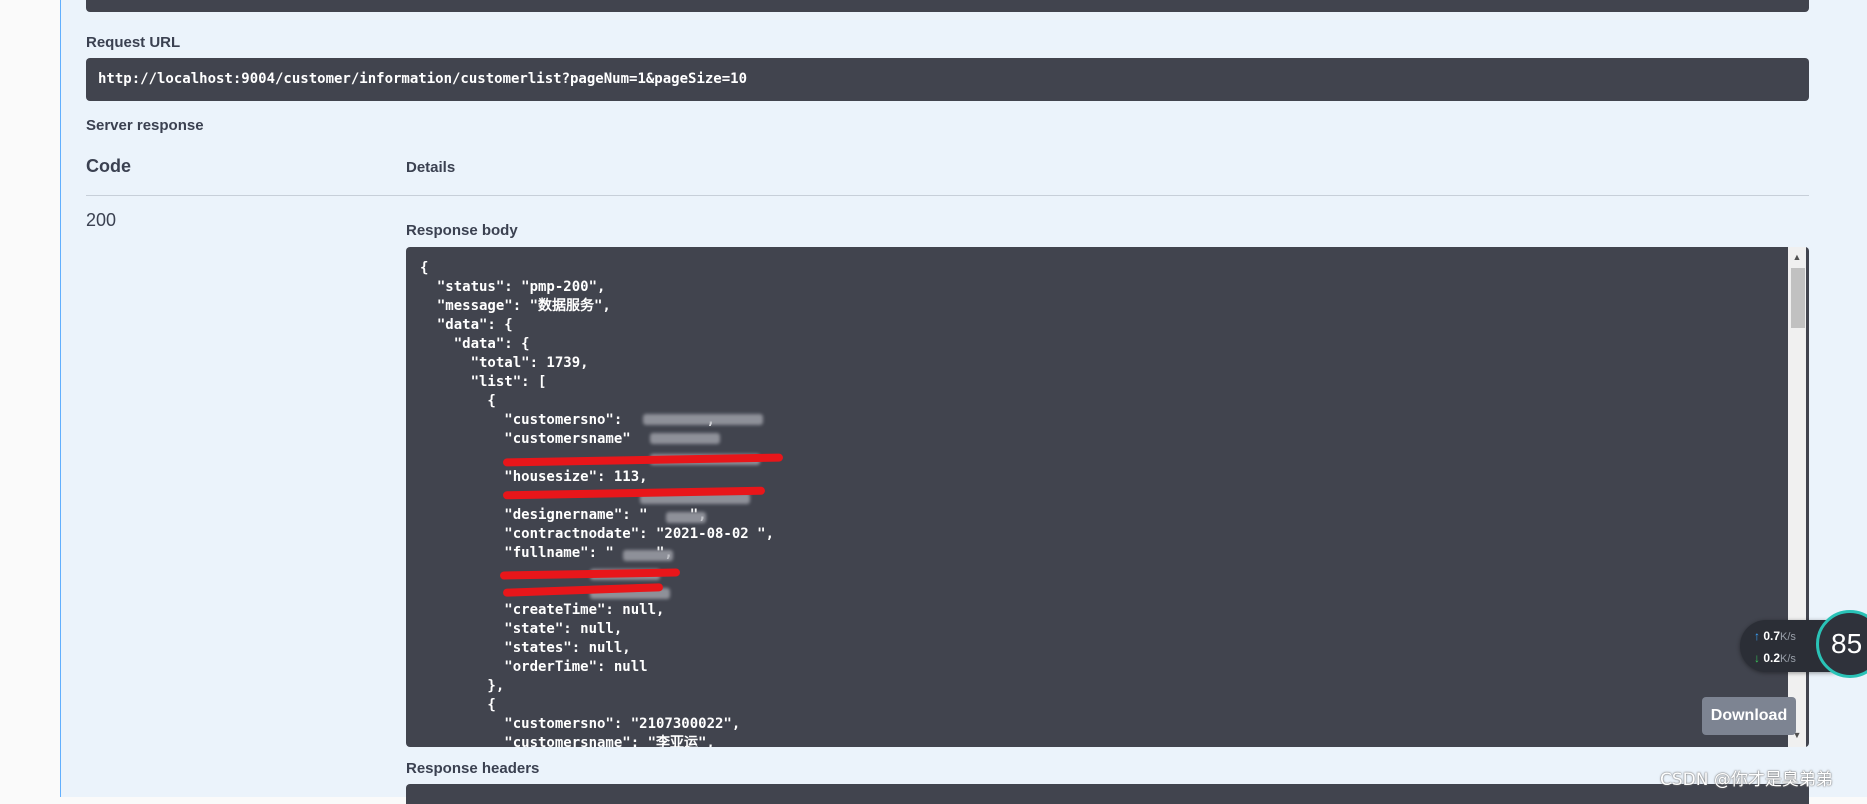 Image resolution: width=1867 pixels, height=804 pixels. Describe the element at coordinates (947, 6) in the screenshot. I see `curl-box-bottom` at that location.